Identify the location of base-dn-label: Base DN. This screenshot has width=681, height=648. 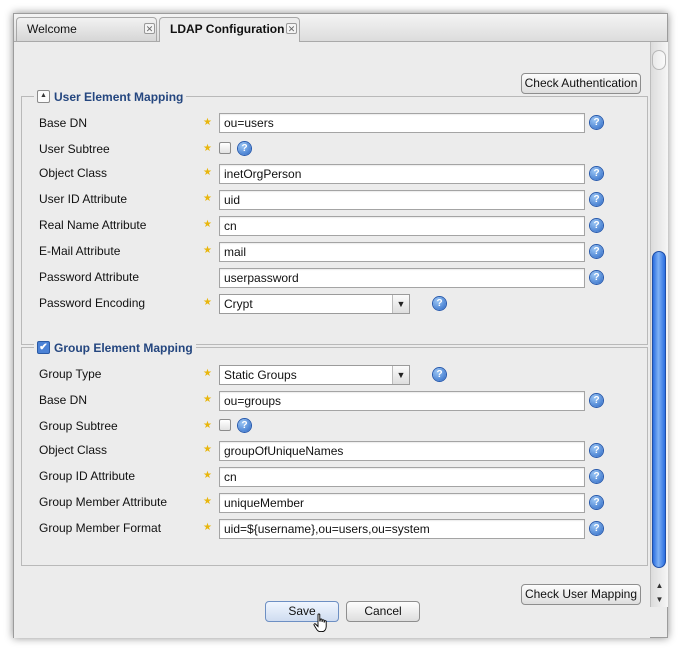
(63, 123).